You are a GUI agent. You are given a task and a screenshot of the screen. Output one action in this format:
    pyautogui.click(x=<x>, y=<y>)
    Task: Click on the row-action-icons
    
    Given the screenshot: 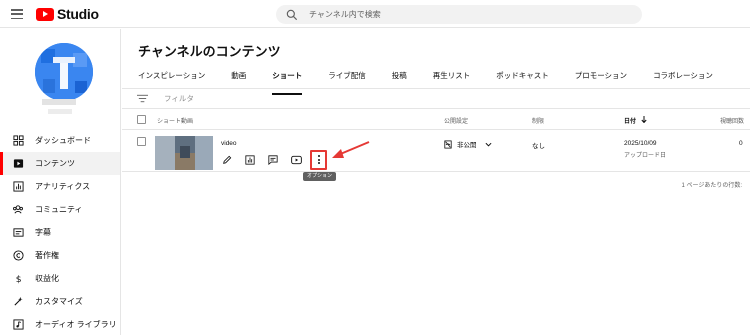 What is the action you would take?
    pyautogui.click(x=267, y=160)
    